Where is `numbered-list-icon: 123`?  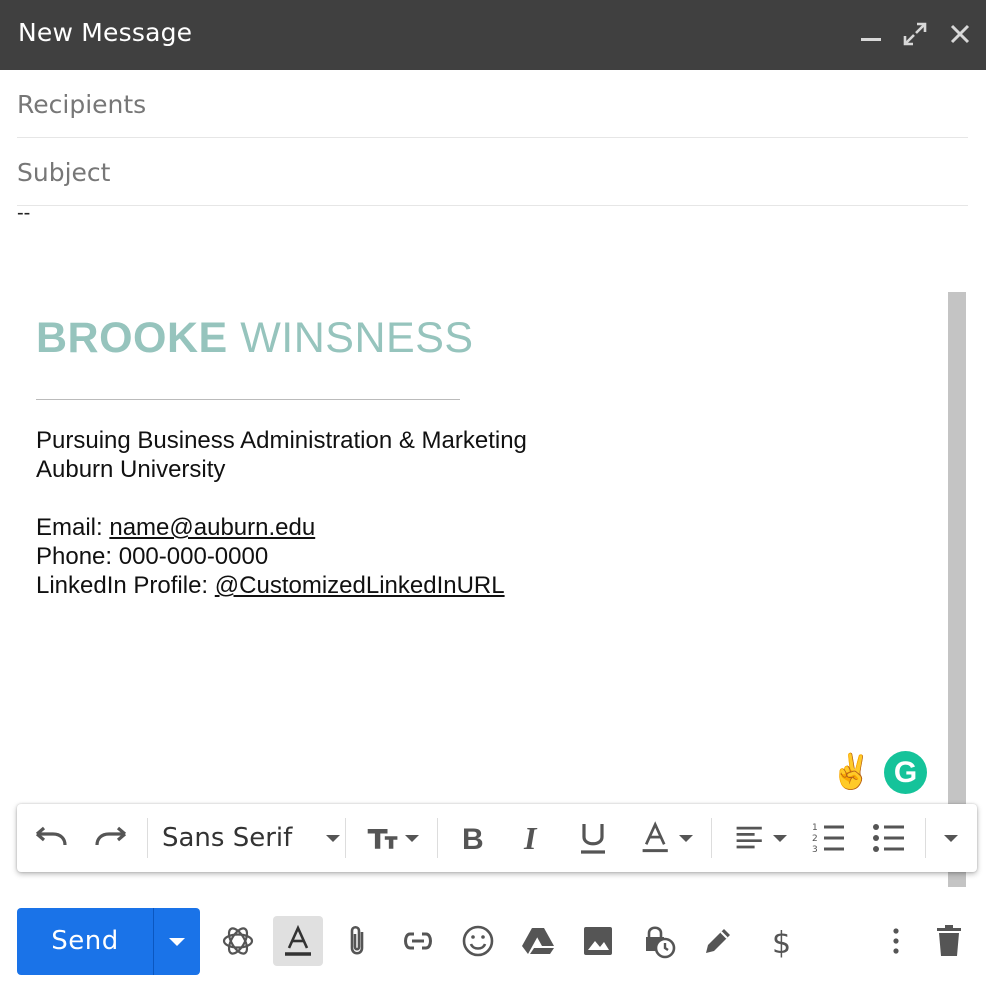
numbered-list-icon: 123 is located at coordinates (829, 838).